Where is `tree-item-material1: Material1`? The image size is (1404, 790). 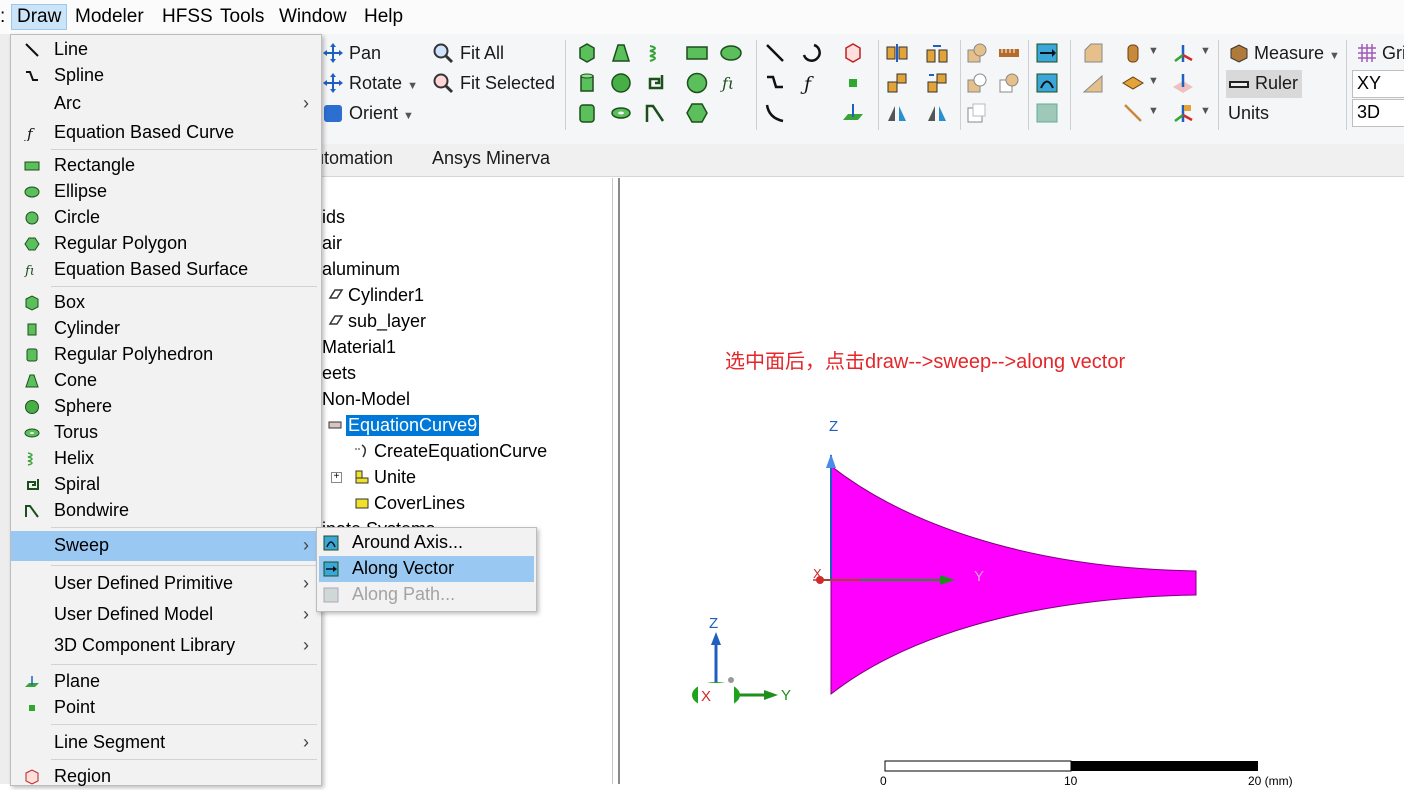
tree-item-material1: Material1 is located at coordinates (359, 347).